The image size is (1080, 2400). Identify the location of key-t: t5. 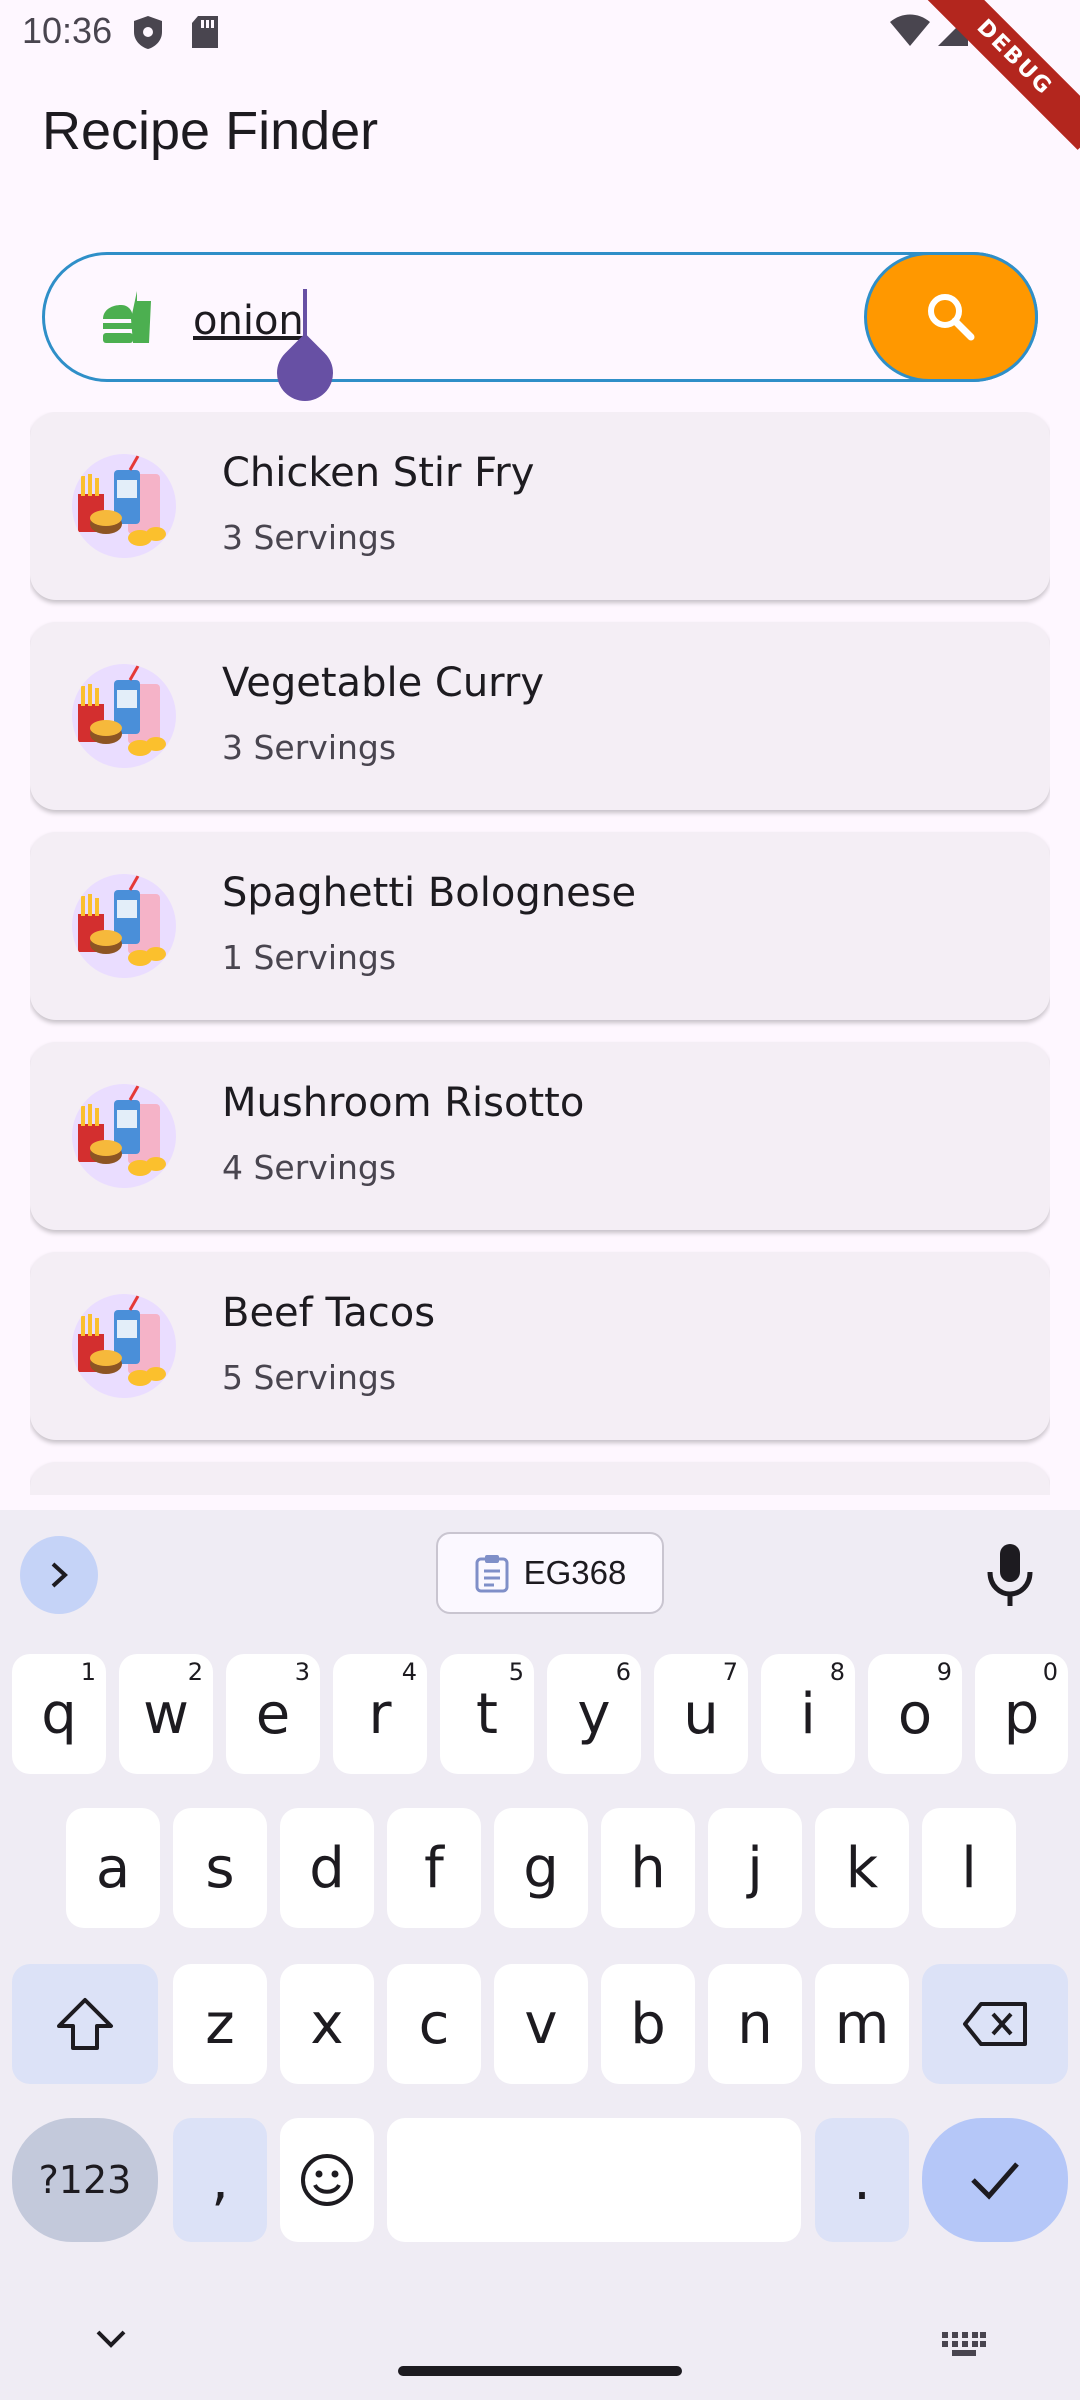
(487, 1714).